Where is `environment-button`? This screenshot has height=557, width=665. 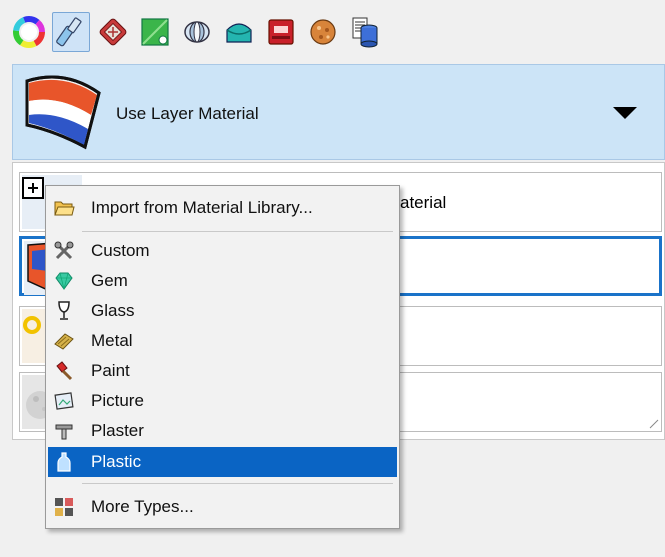 environment-button is located at coordinates (113, 32).